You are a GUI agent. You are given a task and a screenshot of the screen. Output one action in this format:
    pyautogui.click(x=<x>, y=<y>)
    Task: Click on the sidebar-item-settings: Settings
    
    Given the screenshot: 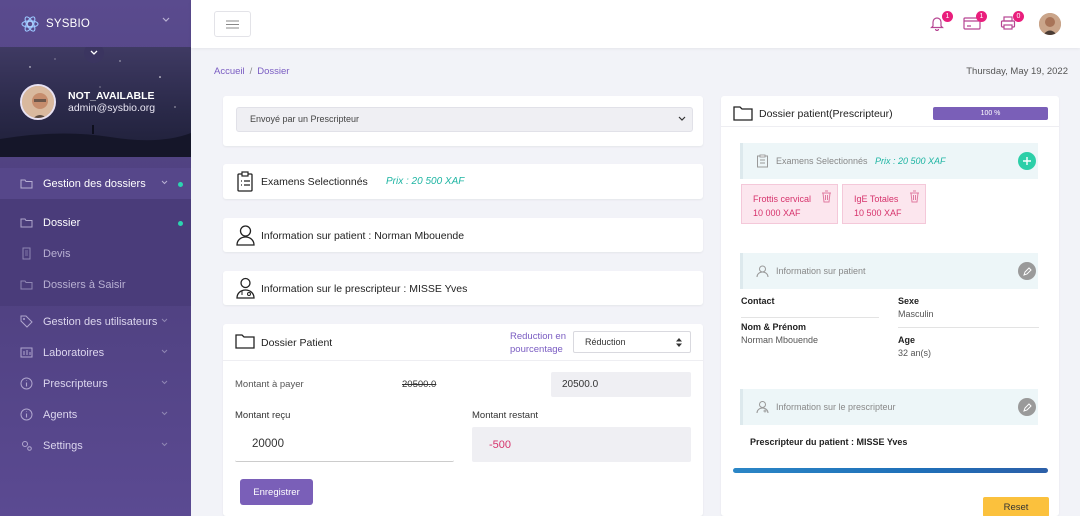 What is the action you would take?
    pyautogui.click(x=95, y=445)
    